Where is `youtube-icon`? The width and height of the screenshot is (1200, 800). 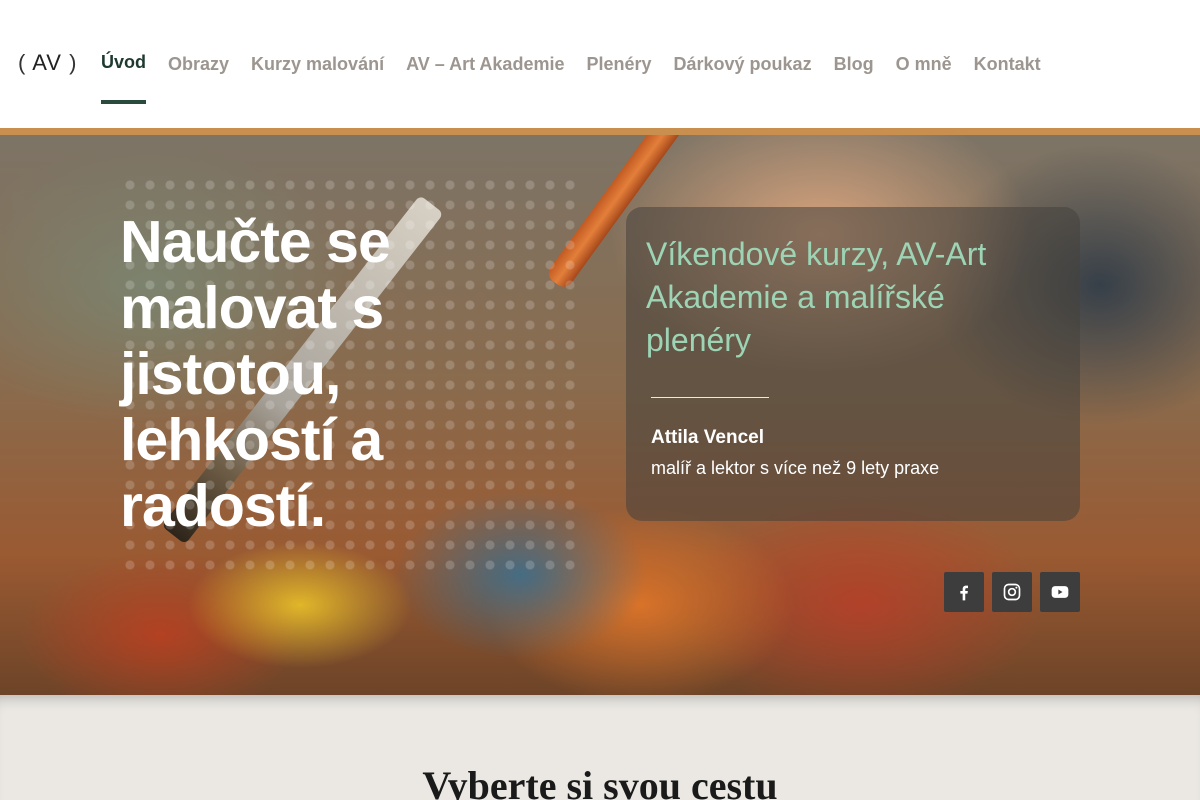
youtube-icon is located at coordinates (1060, 592).